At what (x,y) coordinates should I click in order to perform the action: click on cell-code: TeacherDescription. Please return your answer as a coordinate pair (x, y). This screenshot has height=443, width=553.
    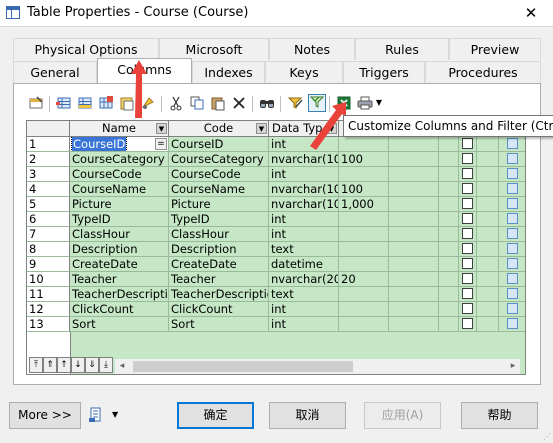
    Looking at the image, I should click on (219, 294).